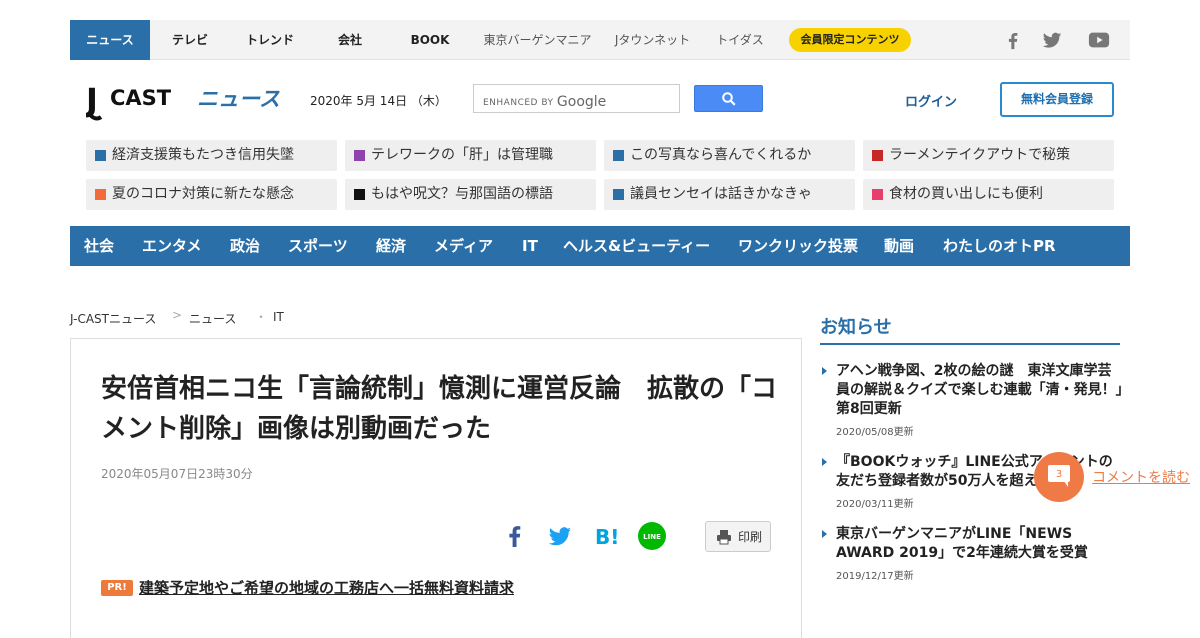 Image resolution: width=1200 pixels, height=638 pixels. What do you see at coordinates (931, 100) in the screenshot?
I see `login-link: ログイン` at bounding box center [931, 100].